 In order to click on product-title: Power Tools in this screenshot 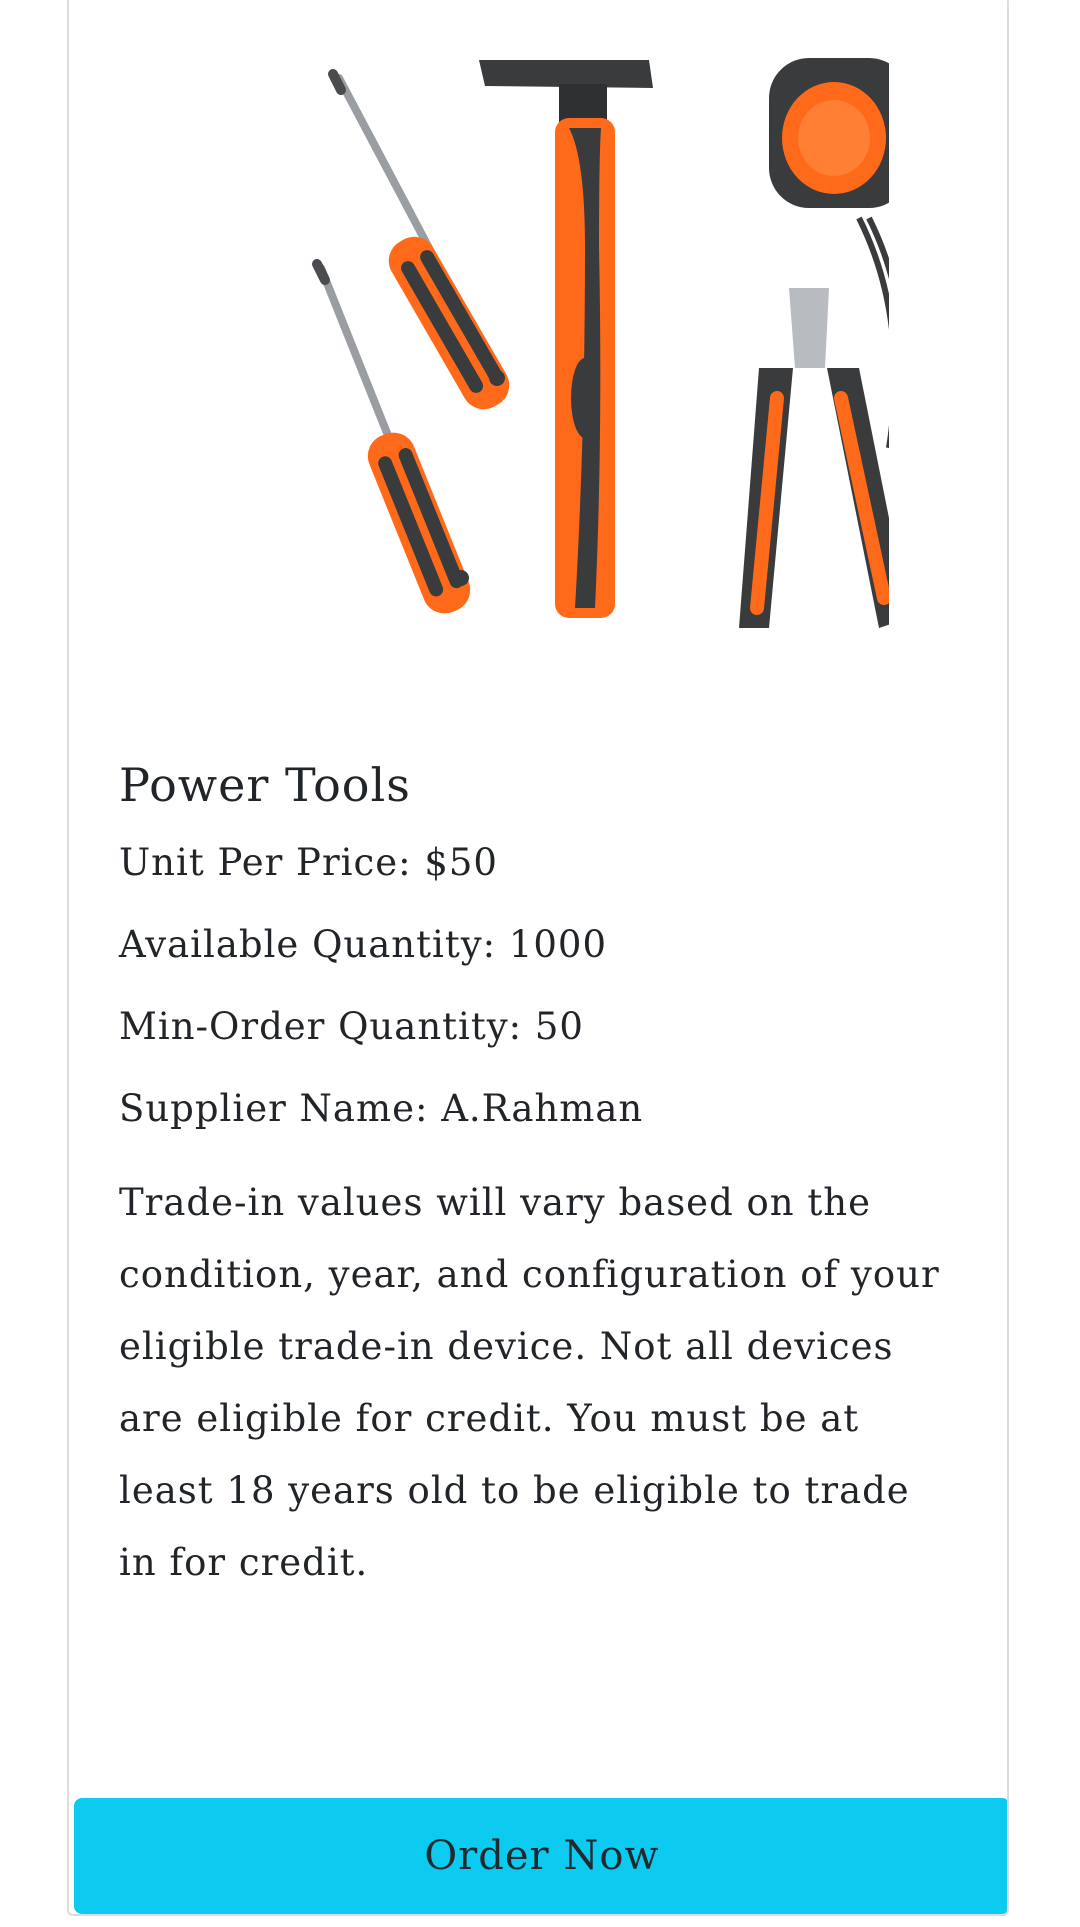, I will do `click(265, 785)`.